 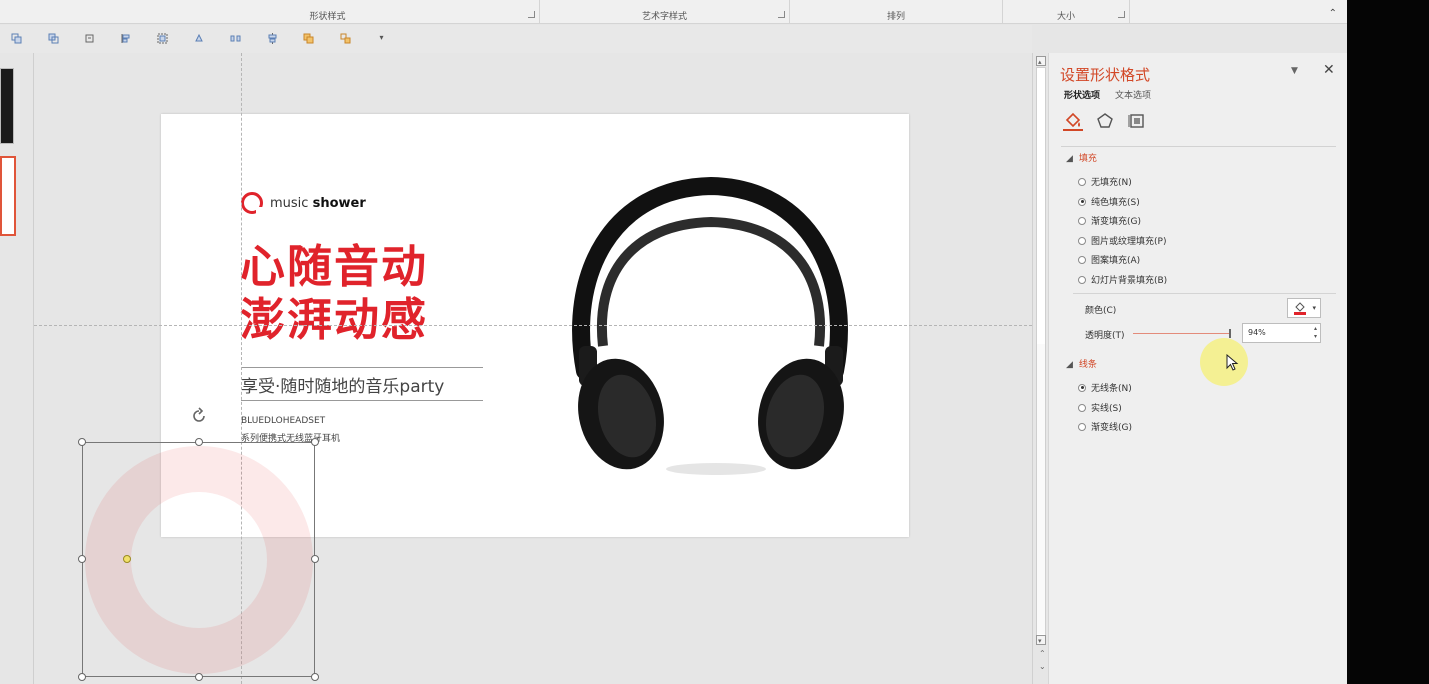 I want to click on scroll-track, so click(x=1041, y=354).